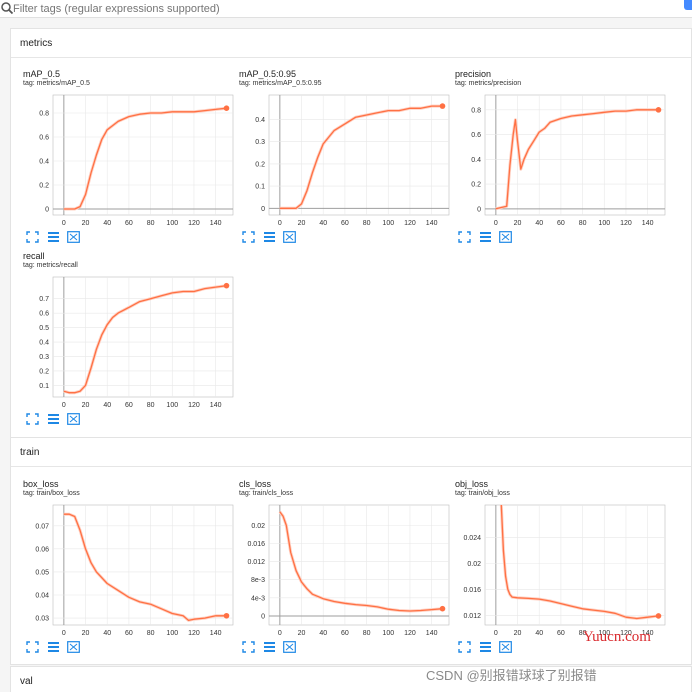  I want to click on y-tick-label: 0.05, so click(42, 572).